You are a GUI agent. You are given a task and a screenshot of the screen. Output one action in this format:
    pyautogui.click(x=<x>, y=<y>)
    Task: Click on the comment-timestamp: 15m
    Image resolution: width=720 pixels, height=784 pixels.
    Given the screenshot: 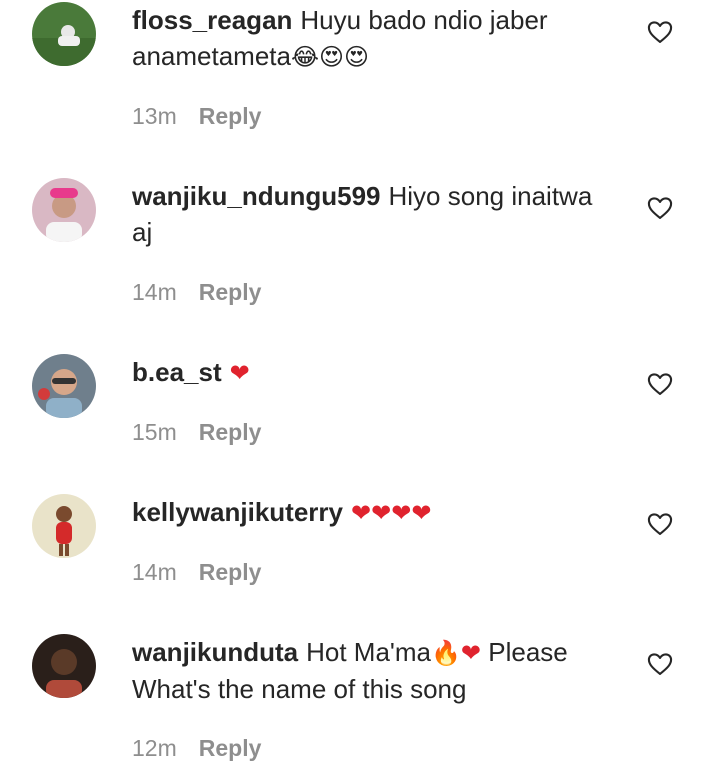 What is the action you would take?
    pyautogui.click(x=154, y=432)
    